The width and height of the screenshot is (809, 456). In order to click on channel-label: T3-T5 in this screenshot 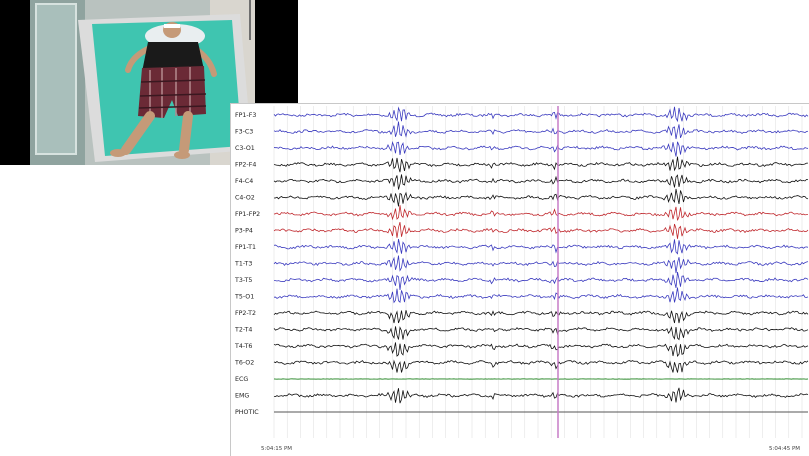, I will do `click(243, 280)`.